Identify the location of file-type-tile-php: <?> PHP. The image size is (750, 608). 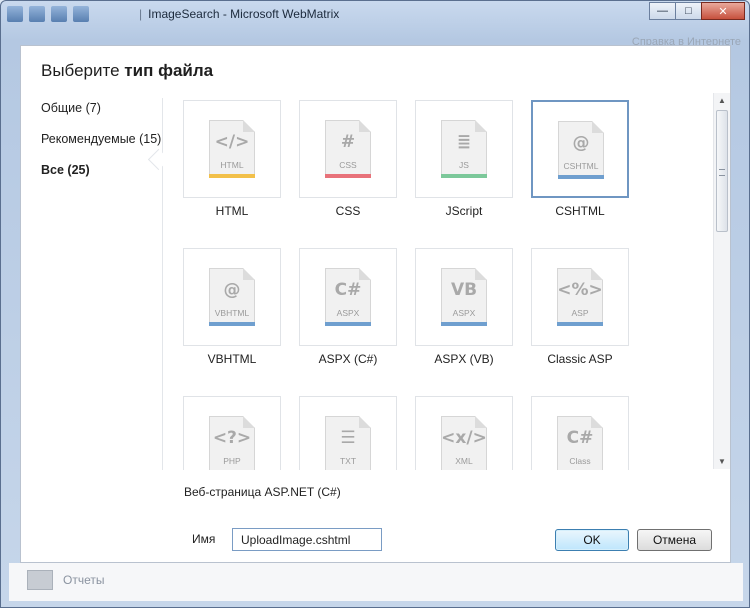
(232, 433).